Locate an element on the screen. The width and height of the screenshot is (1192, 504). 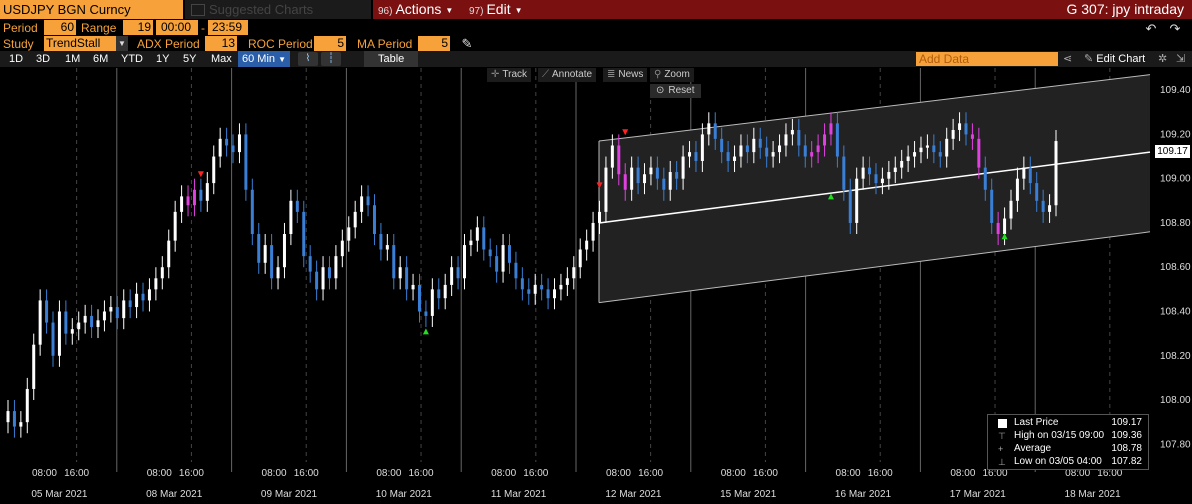
zoom-label: Zoom is located at coordinates (677, 74).